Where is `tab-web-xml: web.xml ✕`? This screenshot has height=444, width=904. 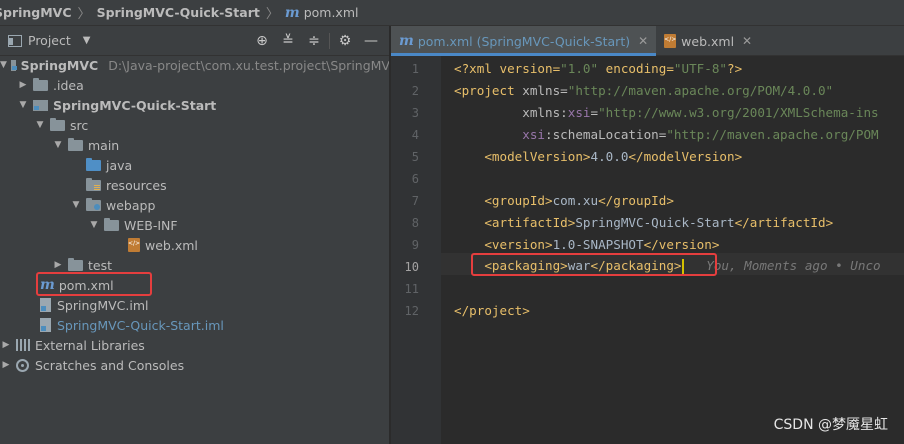
tab-web-xml: web.xml ✕ is located at coordinates (708, 41).